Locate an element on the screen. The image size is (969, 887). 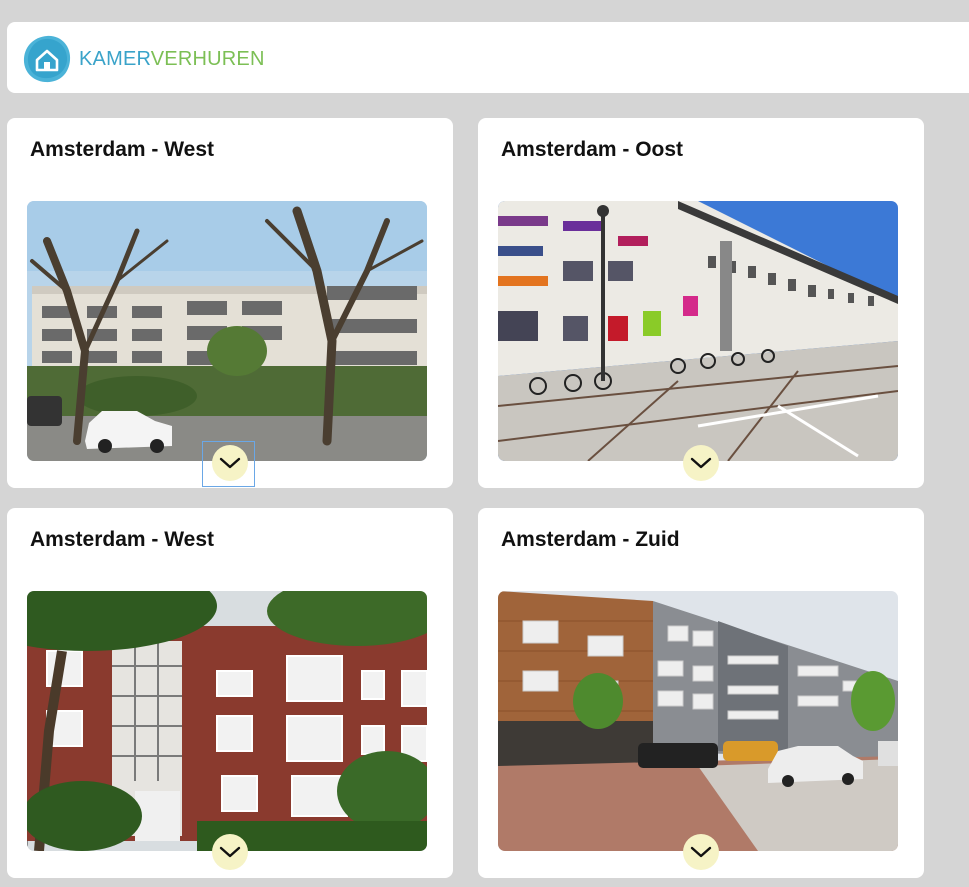
card-title: Amsterdam - Oost is located at coordinates (592, 149).